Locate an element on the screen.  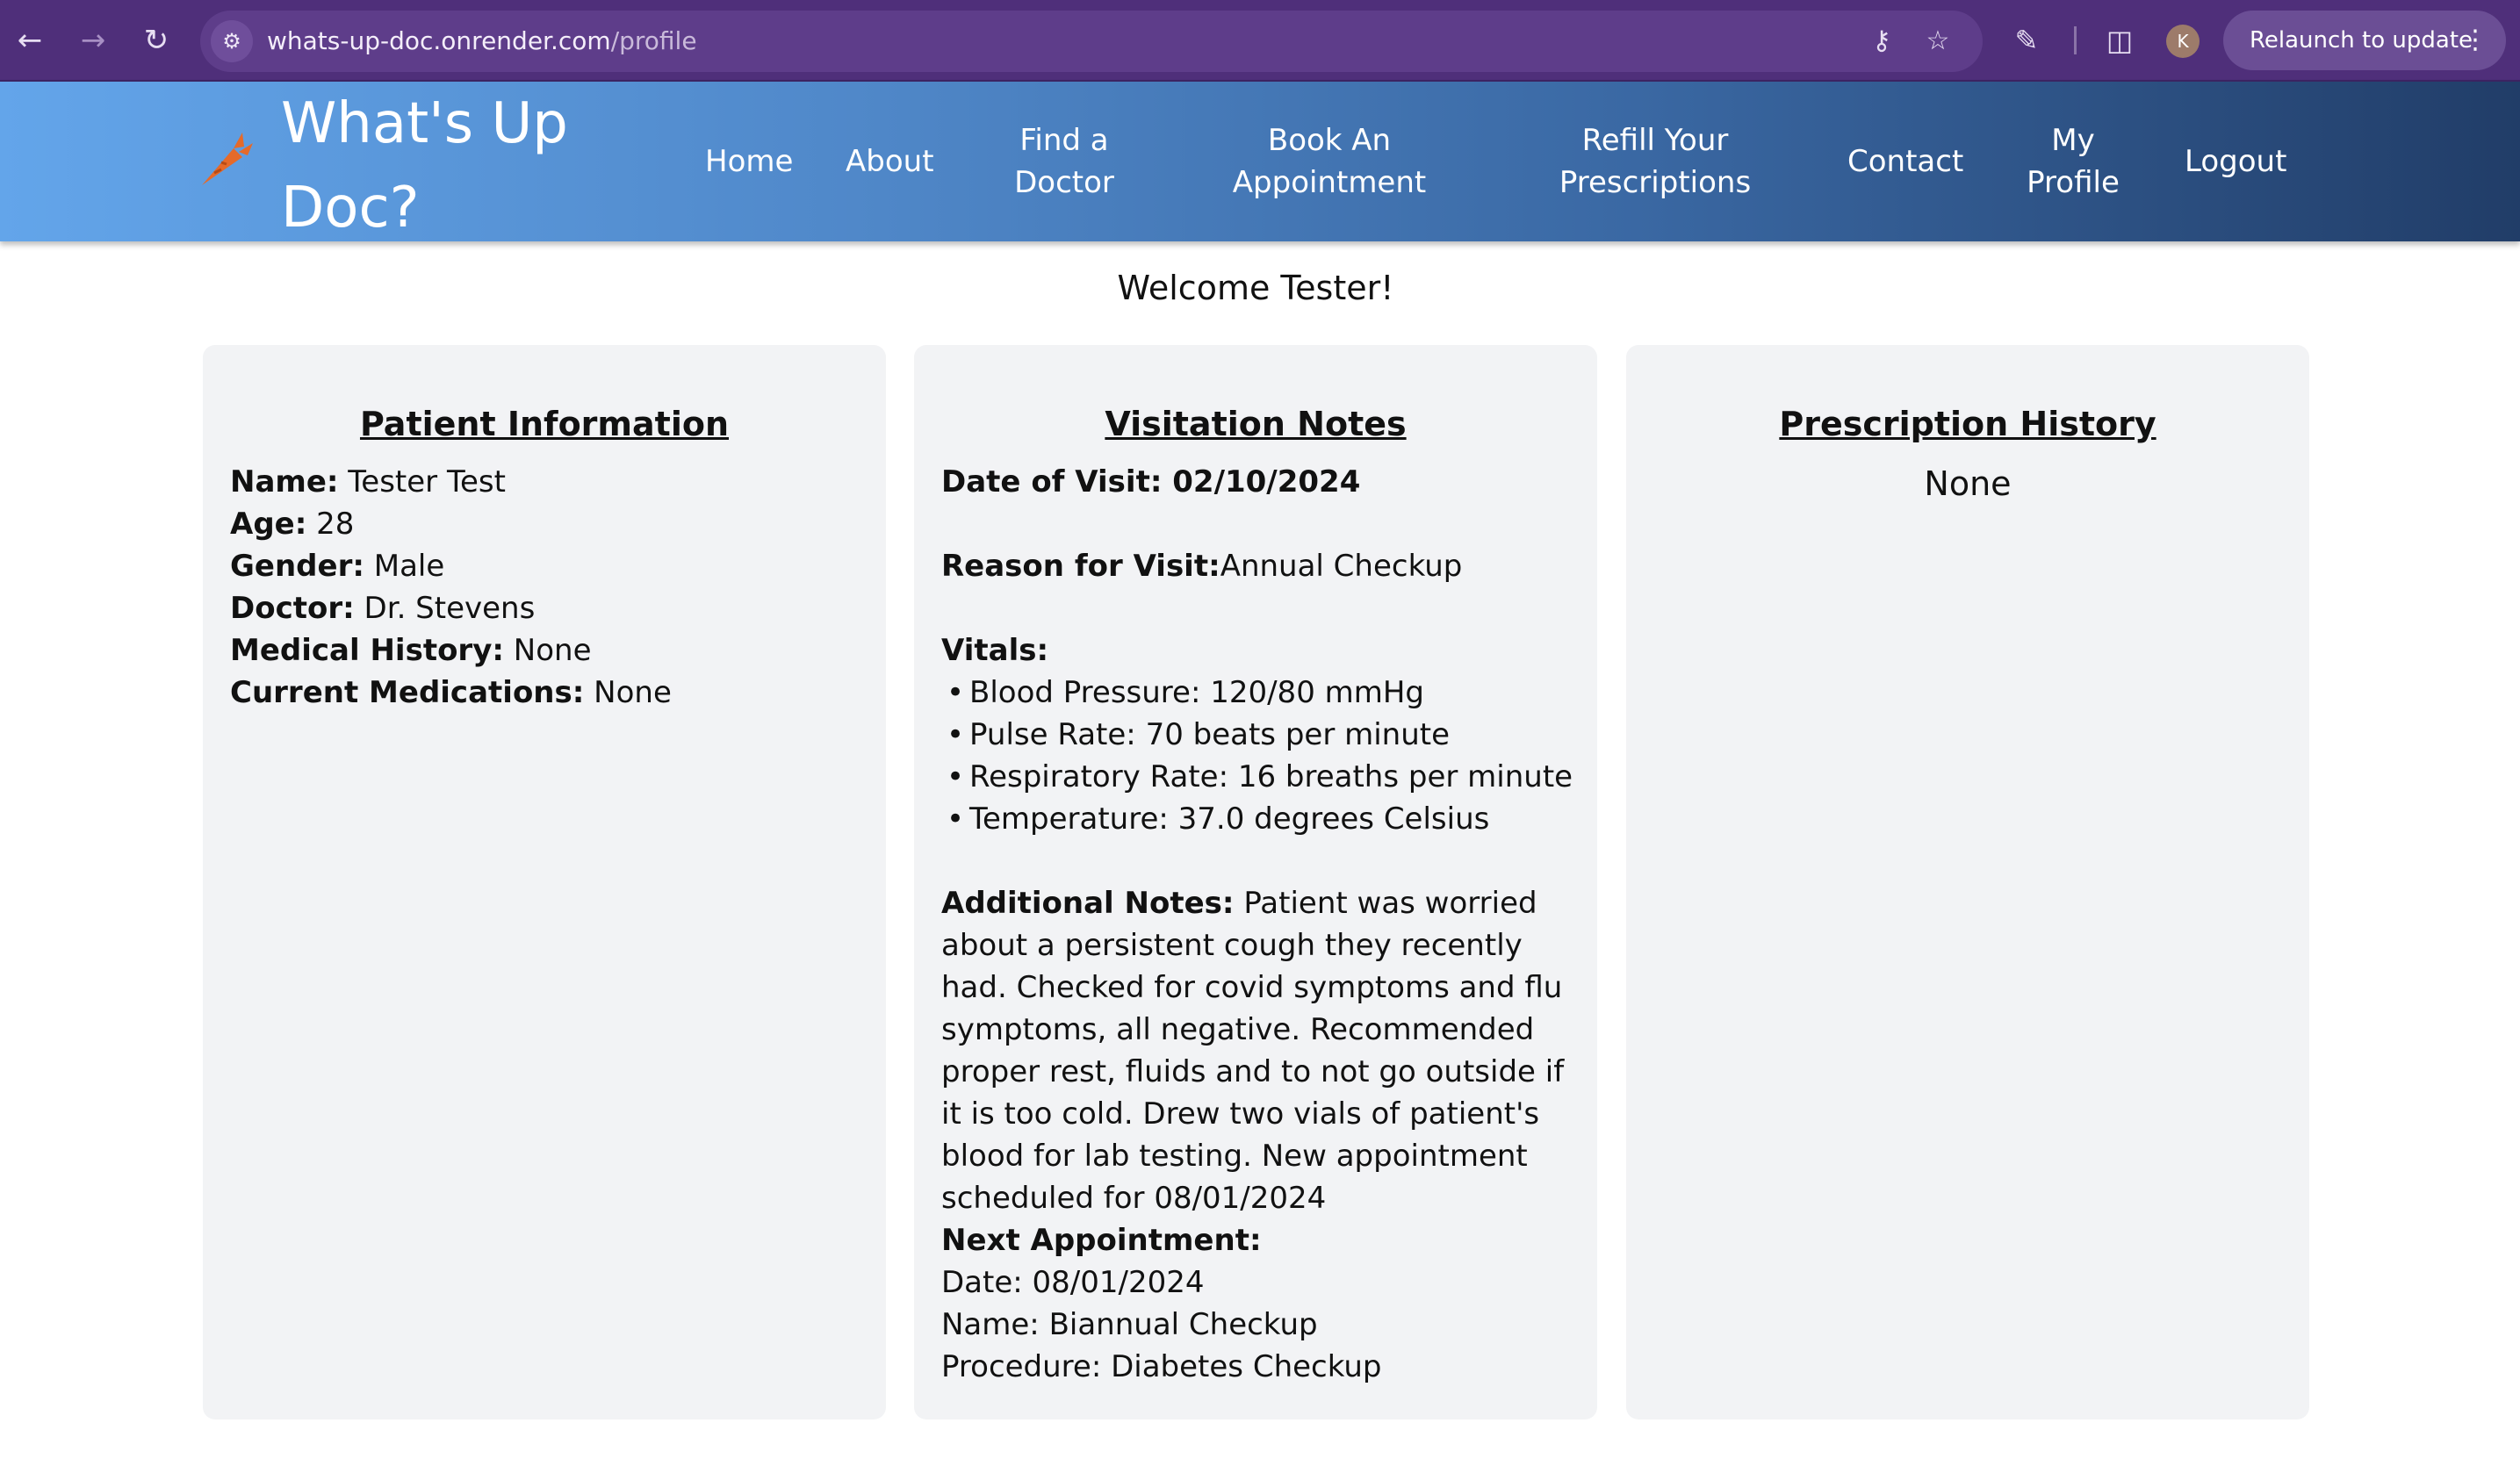
patient-meds-row: Current Medications: None is located at coordinates (546, 693).